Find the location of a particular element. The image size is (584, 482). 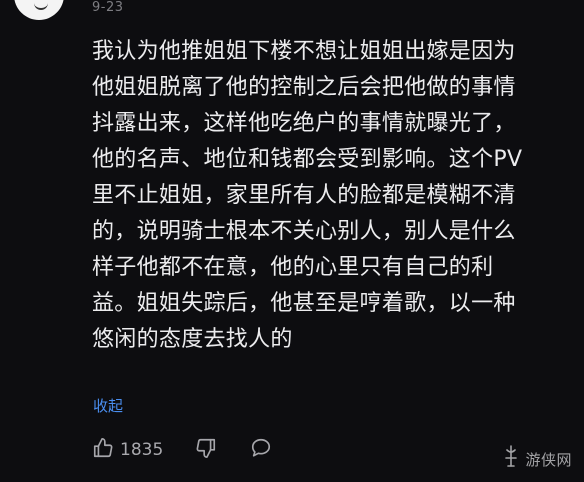

like-button: 1835 is located at coordinates (127, 450).